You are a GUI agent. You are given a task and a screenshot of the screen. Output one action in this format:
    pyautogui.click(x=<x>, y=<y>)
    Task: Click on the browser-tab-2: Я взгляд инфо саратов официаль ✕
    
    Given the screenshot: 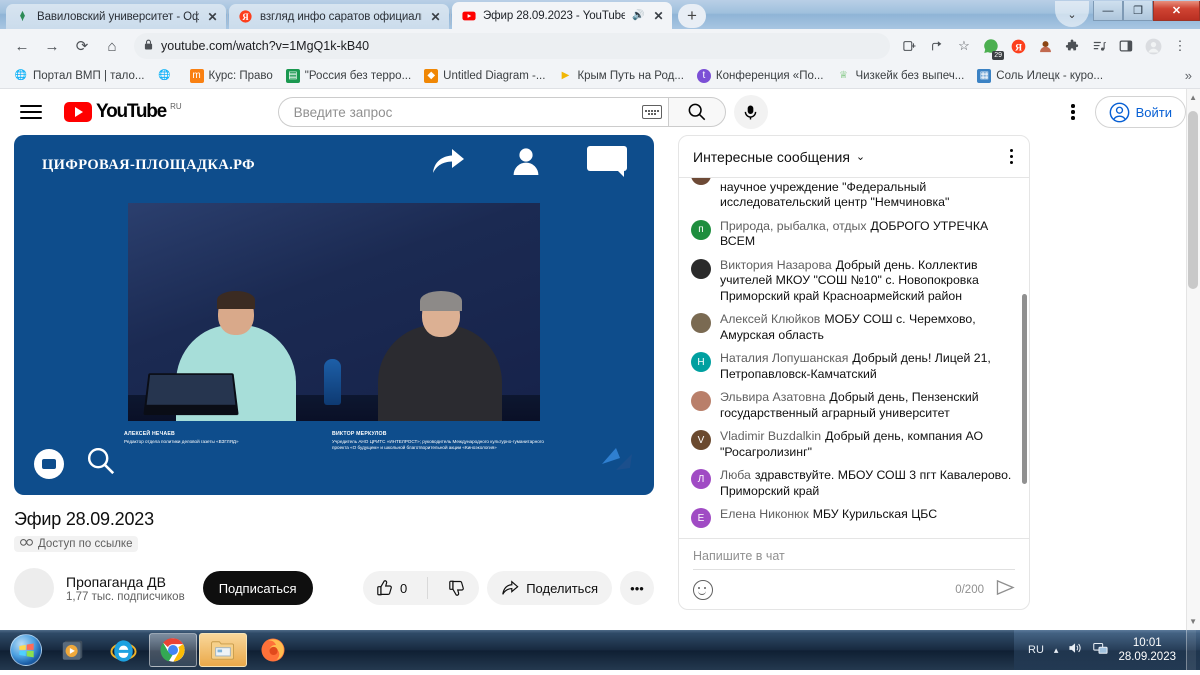 What is the action you would take?
    pyautogui.click(x=339, y=16)
    